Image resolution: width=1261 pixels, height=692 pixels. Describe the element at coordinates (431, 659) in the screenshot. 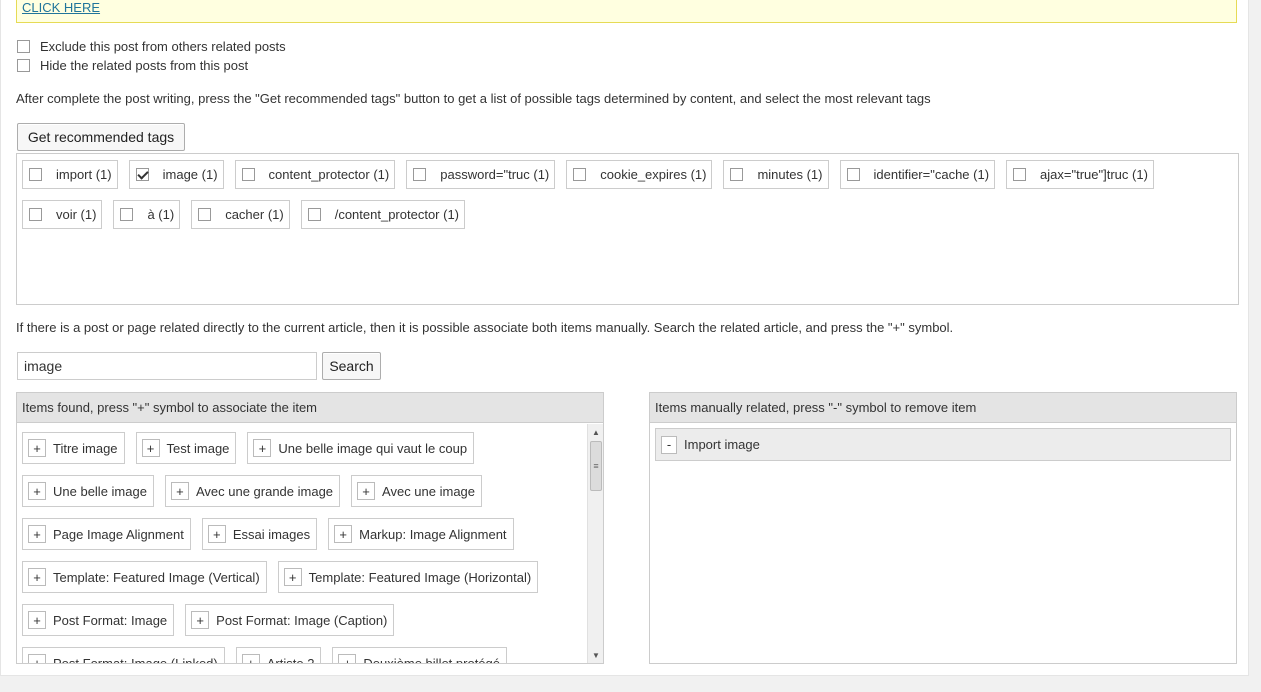

I see `found-item-label: Deuxième billet protégé` at that location.